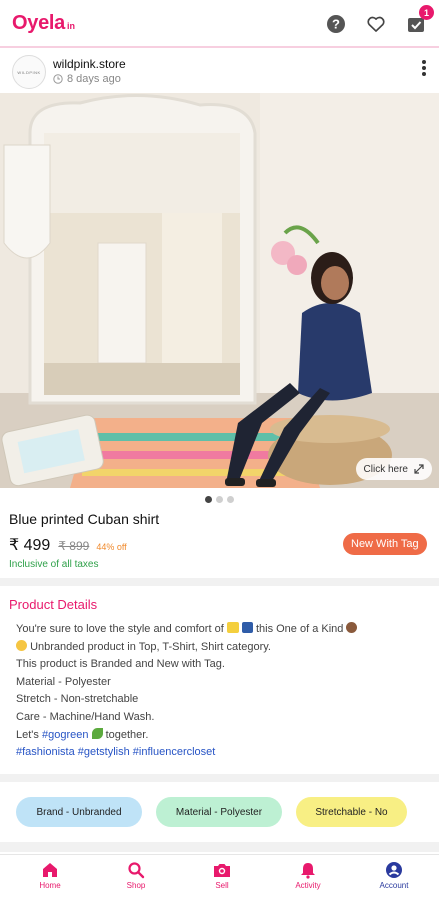  Describe the element at coordinates (111, 547) in the screenshot. I see `discount-label: 44% off` at that location.